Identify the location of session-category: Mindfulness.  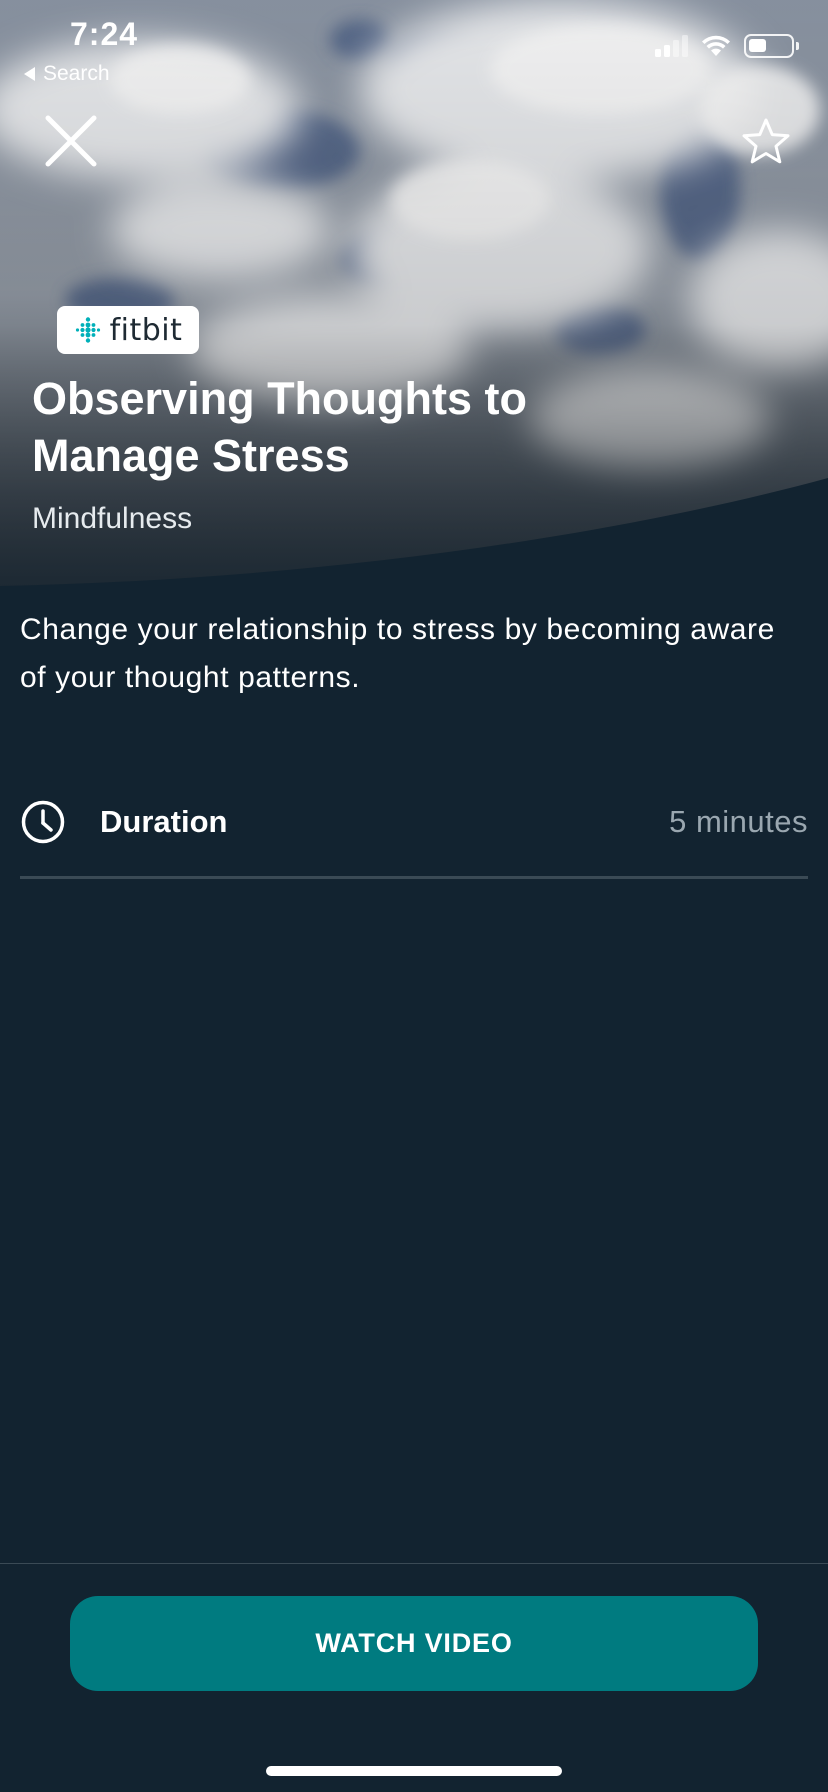
(112, 518).